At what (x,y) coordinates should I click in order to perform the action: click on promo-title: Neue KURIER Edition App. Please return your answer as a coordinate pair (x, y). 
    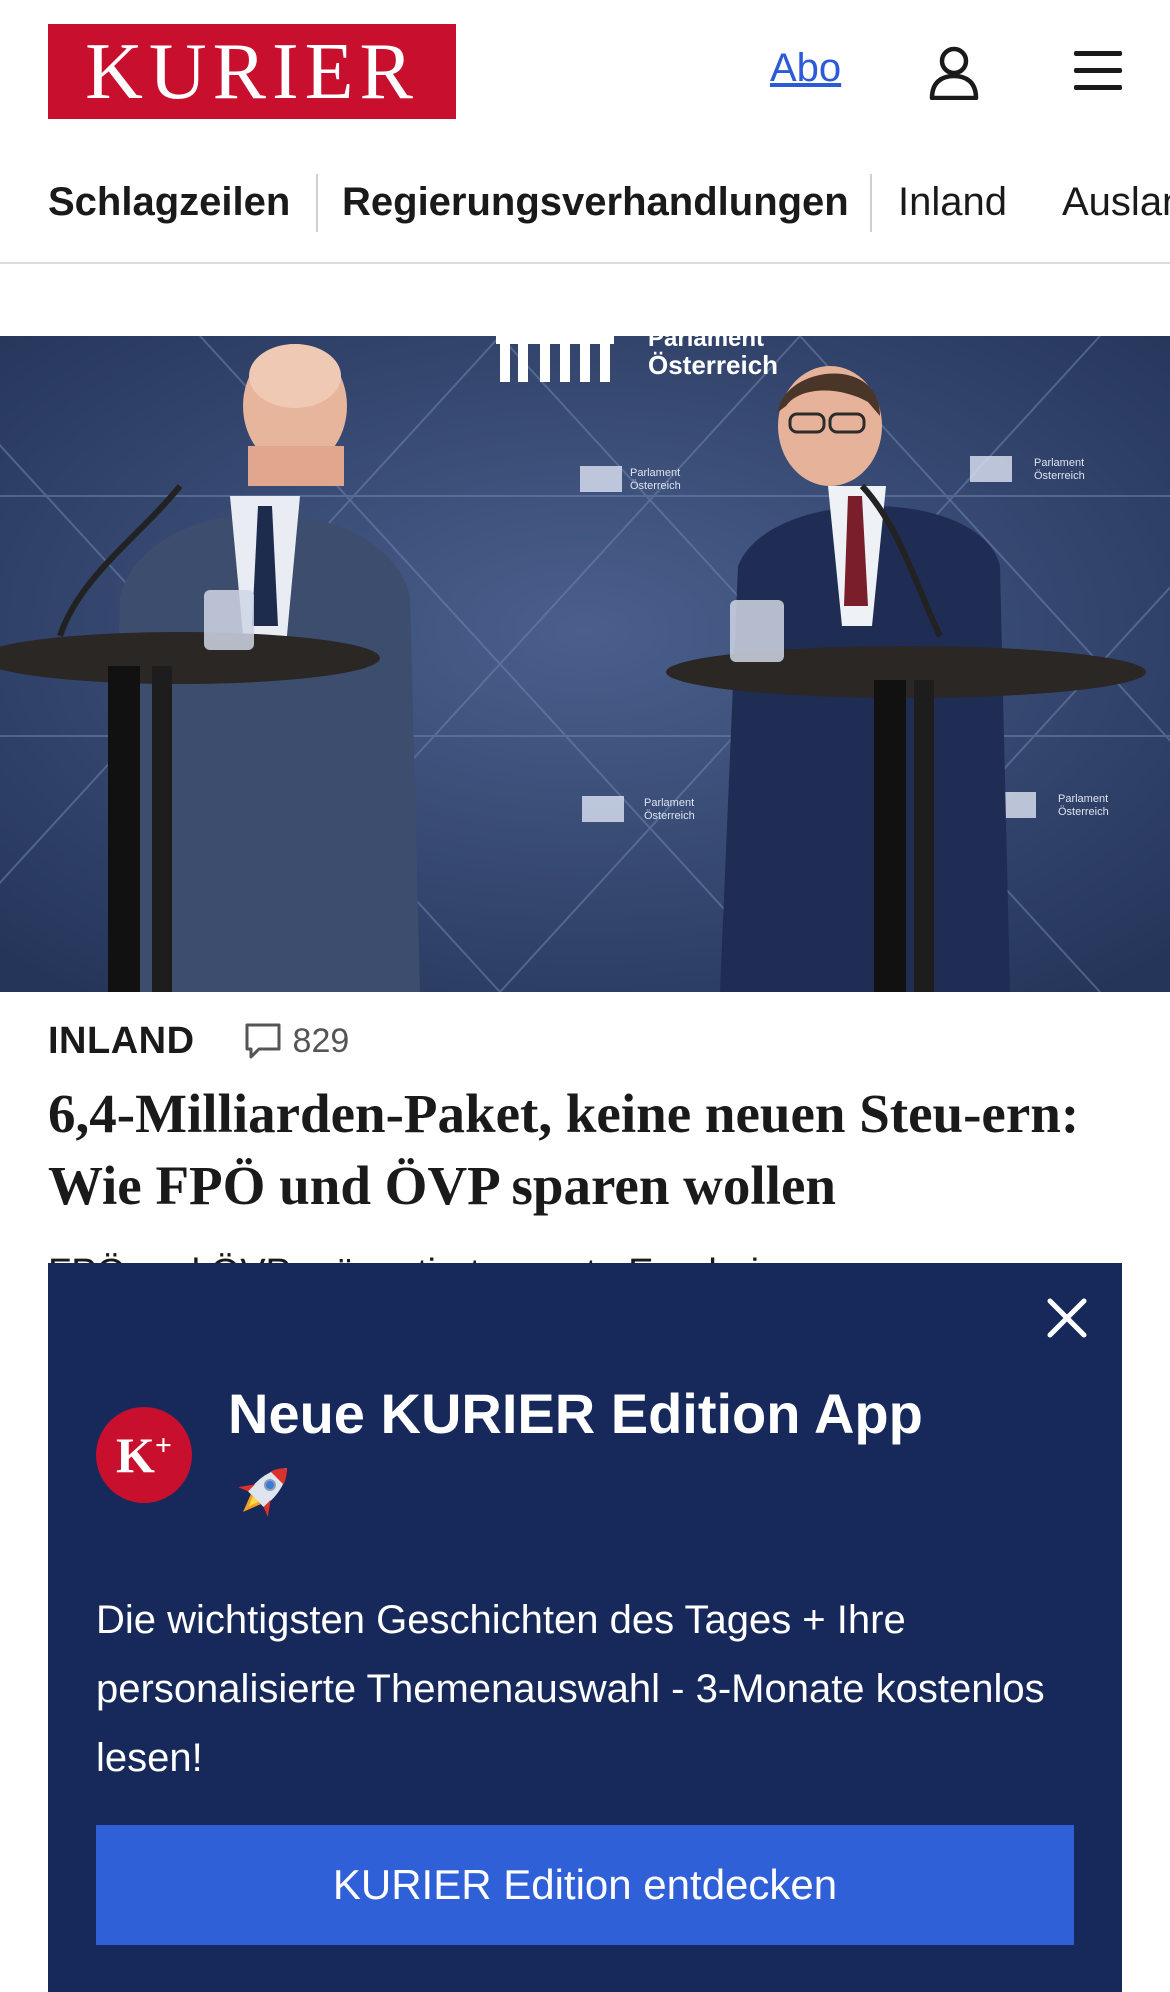
    Looking at the image, I should click on (575, 1413).